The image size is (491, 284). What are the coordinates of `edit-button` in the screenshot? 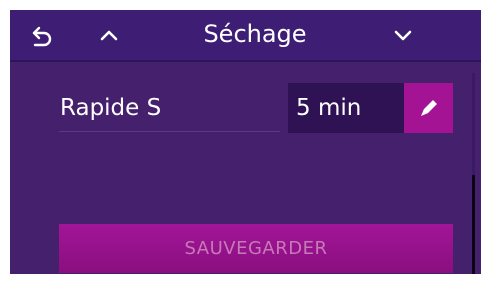 It's located at (428, 108).